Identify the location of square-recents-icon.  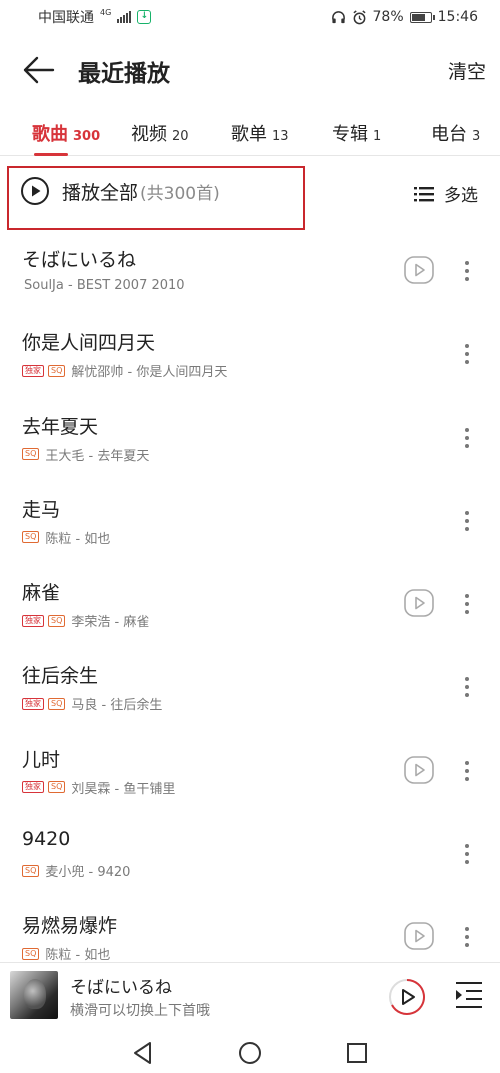
(357, 1053).